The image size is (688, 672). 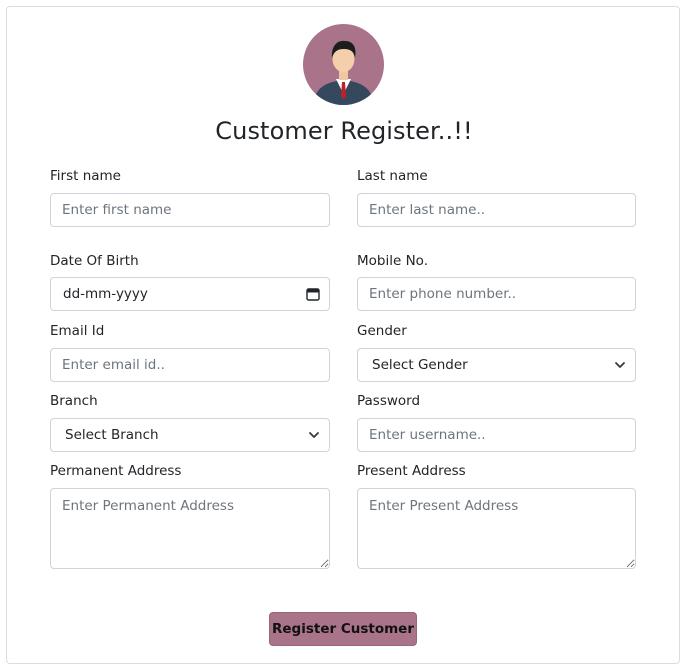 What do you see at coordinates (496, 210) in the screenshot?
I see `last-name-input` at bounding box center [496, 210].